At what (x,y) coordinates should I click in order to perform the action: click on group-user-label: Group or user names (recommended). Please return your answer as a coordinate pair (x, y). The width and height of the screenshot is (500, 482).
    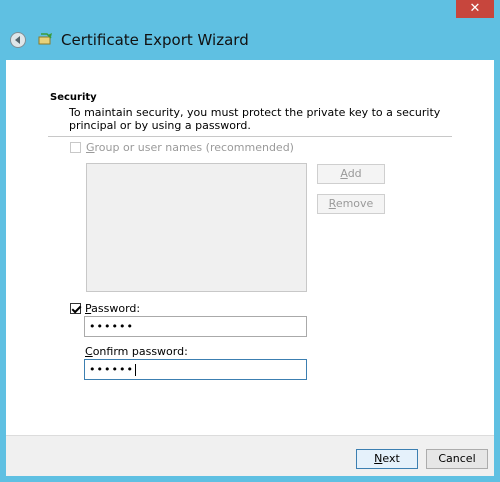
    Looking at the image, I should click on (190, 147).